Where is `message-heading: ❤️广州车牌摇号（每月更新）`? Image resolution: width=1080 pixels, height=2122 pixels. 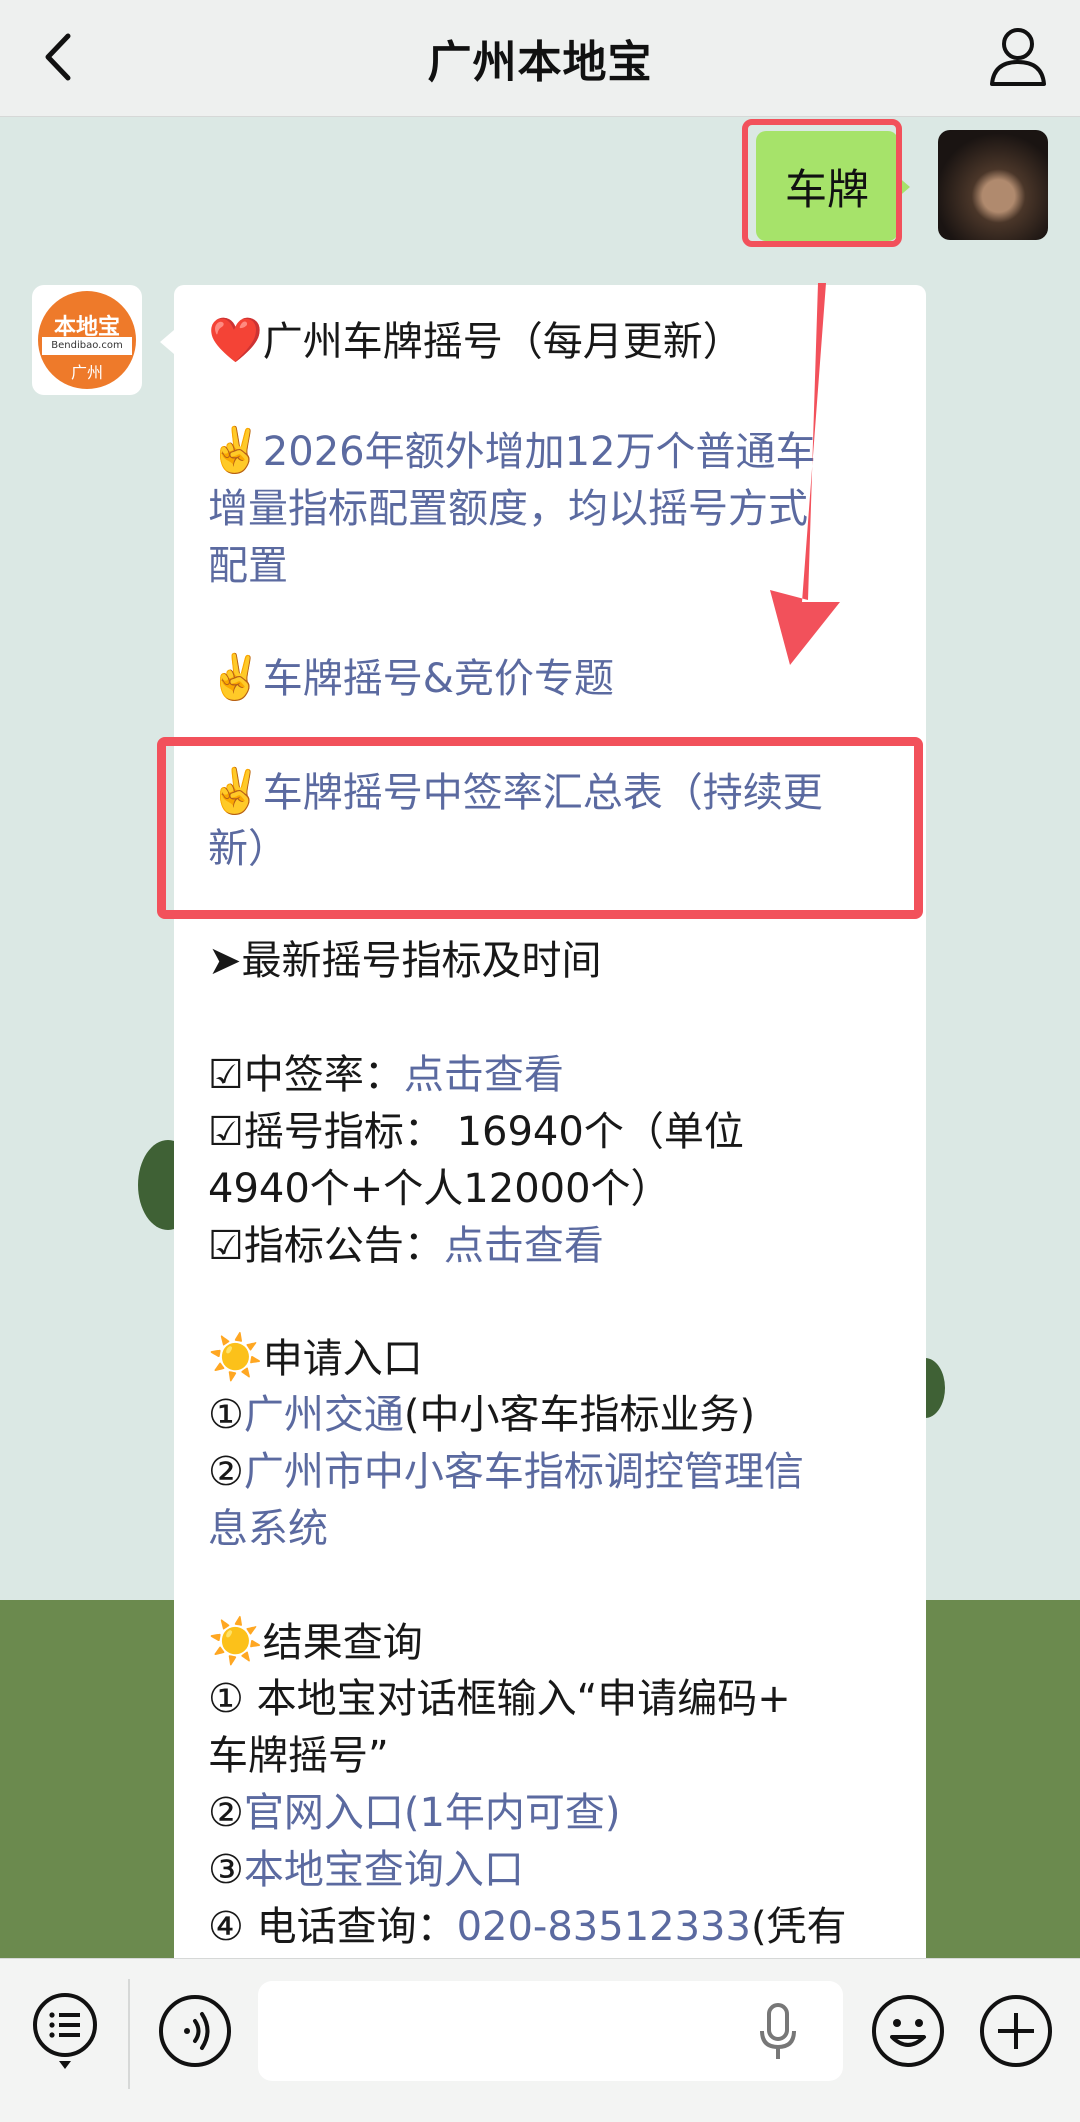
message-heading: ❤️广州车牌摇号（每月更新） is located at coordinates (475, 340).